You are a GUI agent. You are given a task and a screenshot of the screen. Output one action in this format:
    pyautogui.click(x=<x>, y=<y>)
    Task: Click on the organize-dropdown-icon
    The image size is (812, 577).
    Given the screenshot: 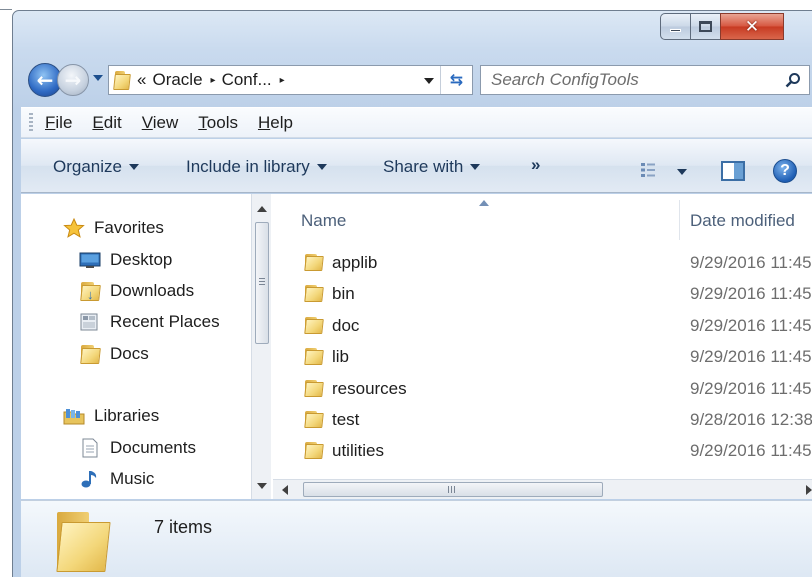 What is the action you would take?
    pyautogui.click(x=133, y=167)
    